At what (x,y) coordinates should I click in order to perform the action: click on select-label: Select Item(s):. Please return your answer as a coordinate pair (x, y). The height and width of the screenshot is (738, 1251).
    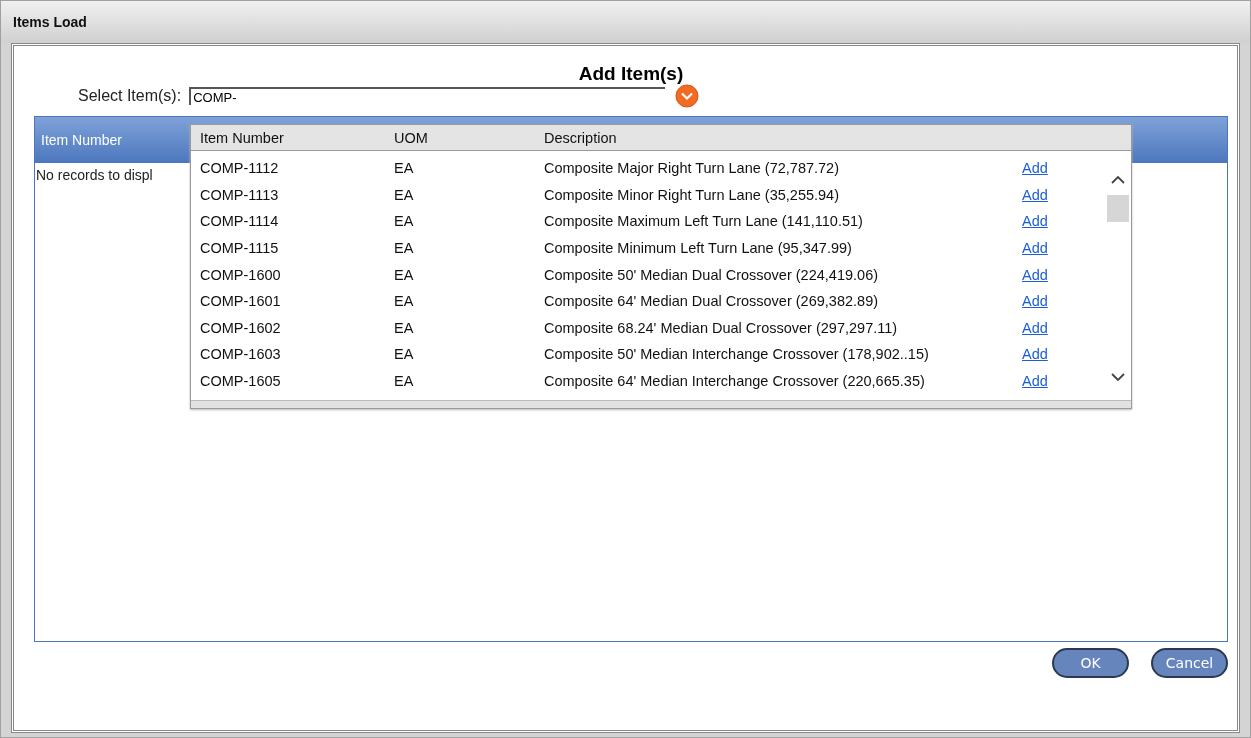
    Looking at the image, I should click on (130, 96).